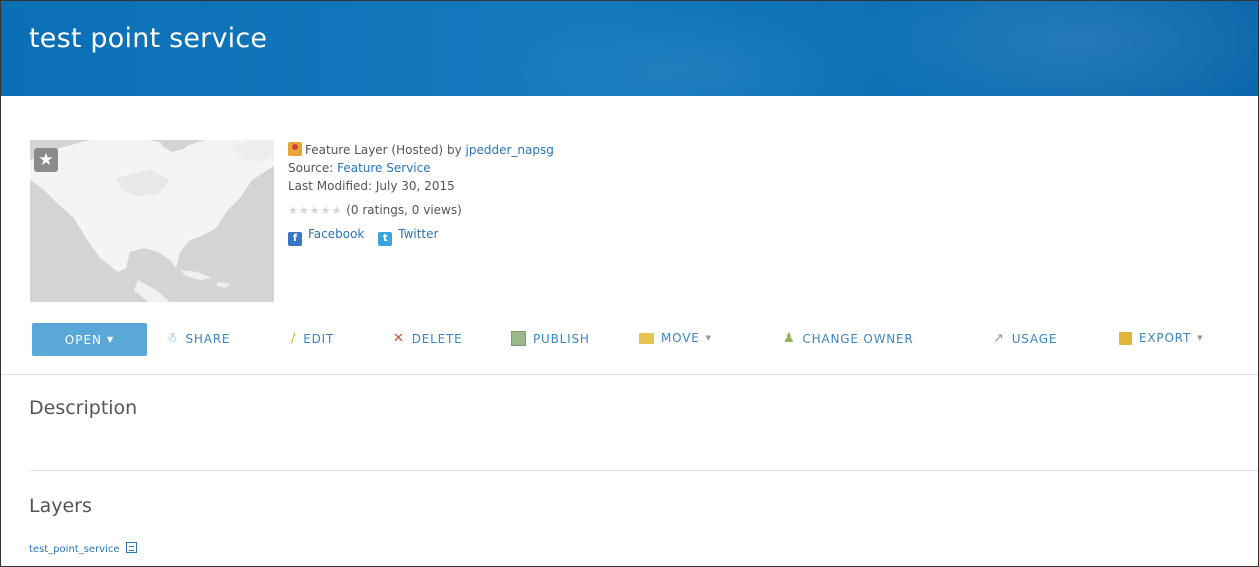 The height and width of the screenshot is (567, 1259). I want to click on rating-stars: ★★★★★, so click(315, 210).